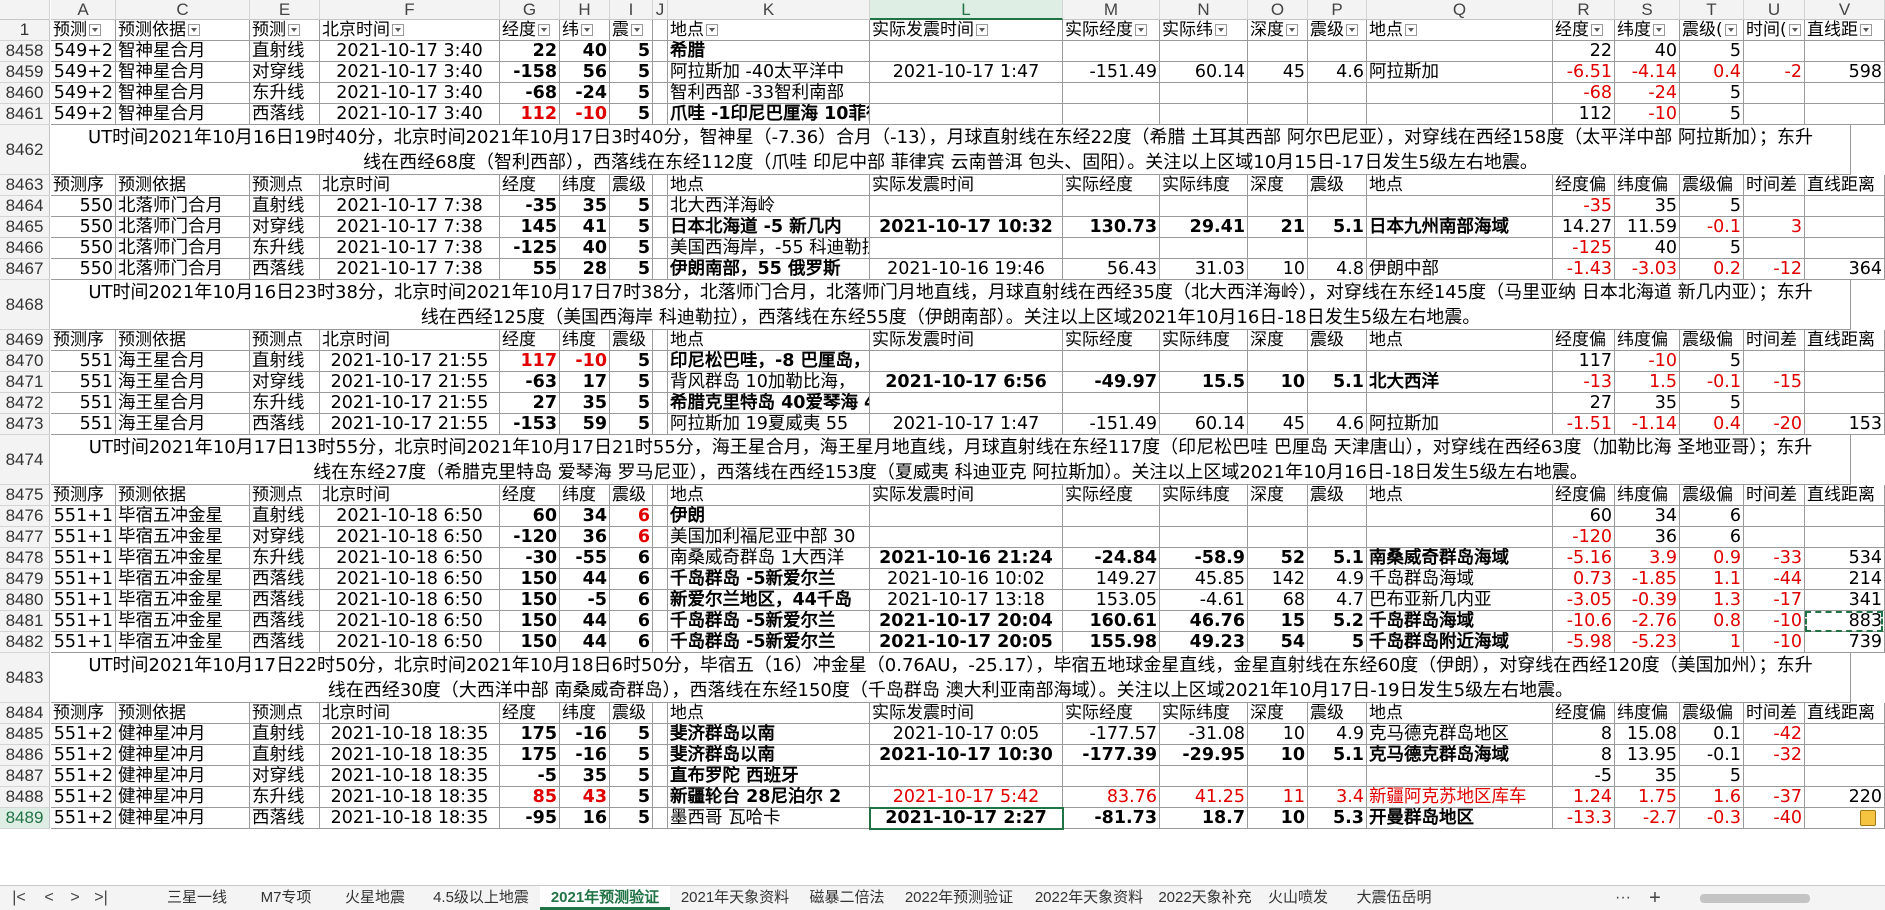 This screenshot has height=910, width=1885. Describe the element at coordinates (1584, 93) in the screenshot. I see `cell-r-8460: -68` at that location.